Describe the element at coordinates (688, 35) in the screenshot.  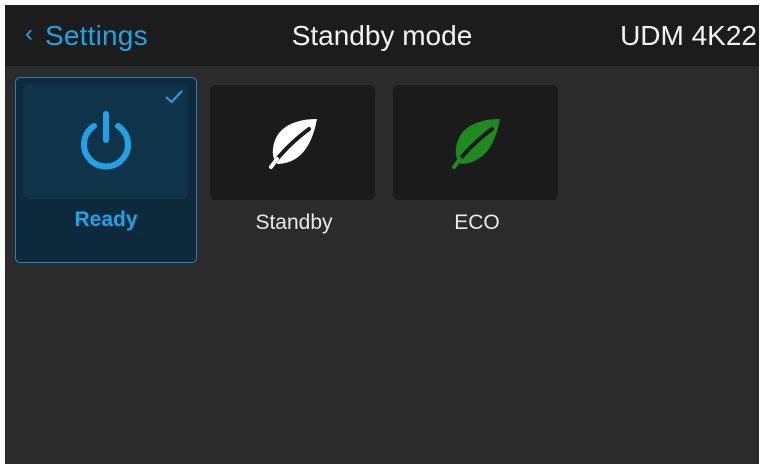
I see `device-name: UDM 4K22` at that location.